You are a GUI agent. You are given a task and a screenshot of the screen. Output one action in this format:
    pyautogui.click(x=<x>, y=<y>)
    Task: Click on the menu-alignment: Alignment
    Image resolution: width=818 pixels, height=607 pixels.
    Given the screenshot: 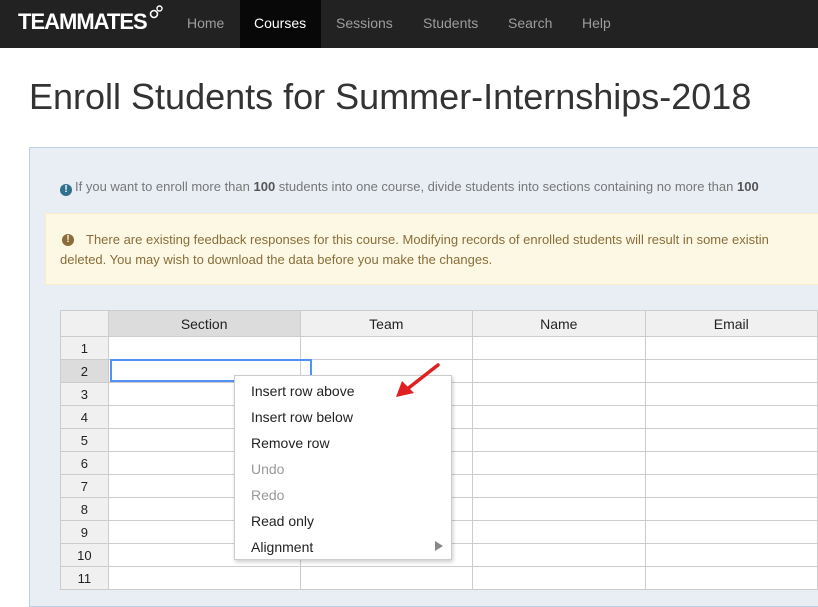 What is the action you would take?
    pyautogui.click(x=282, y=547)
    